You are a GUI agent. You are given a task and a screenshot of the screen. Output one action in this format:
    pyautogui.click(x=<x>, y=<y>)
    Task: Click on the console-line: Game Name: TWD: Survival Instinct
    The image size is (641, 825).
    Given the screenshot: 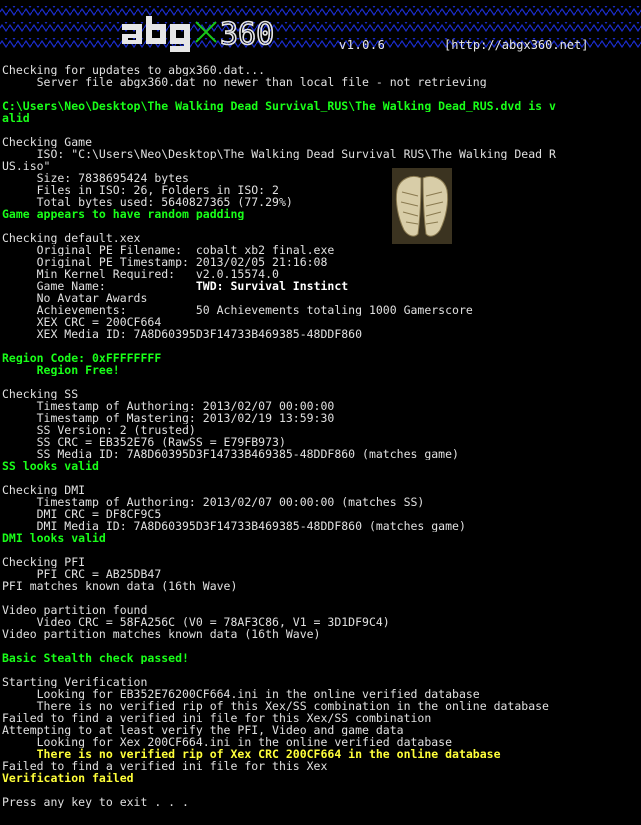 What is the action you would take?
    pyautogui.click(x=321, y=286)
    